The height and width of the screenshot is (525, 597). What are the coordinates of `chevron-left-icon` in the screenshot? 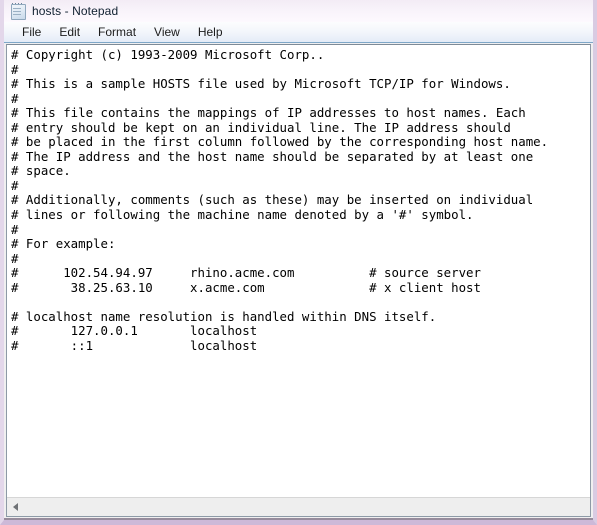 It's located at (15, 507).